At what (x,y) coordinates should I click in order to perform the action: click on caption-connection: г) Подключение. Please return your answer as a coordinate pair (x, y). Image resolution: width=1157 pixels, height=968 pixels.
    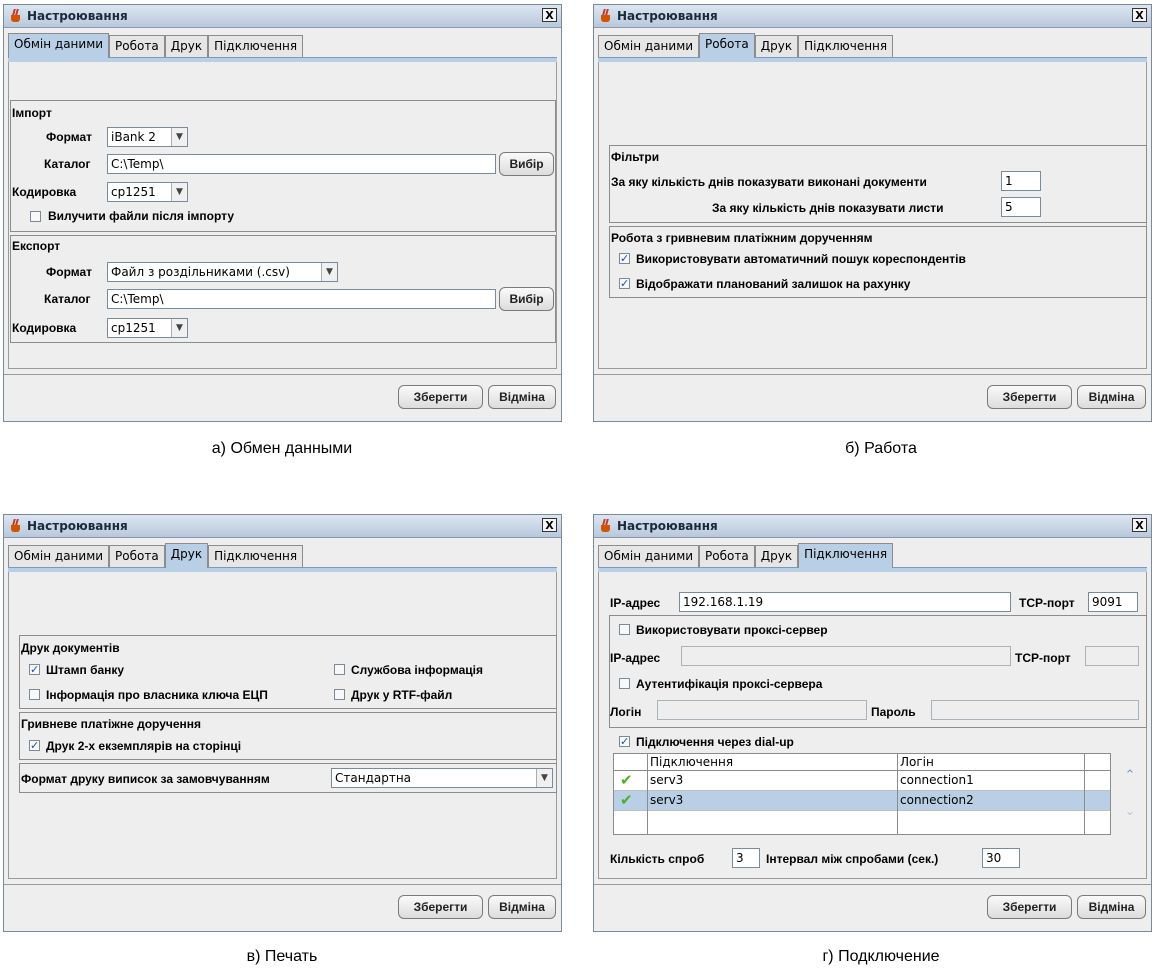
    Looking at the image, I should click on (881, 956).